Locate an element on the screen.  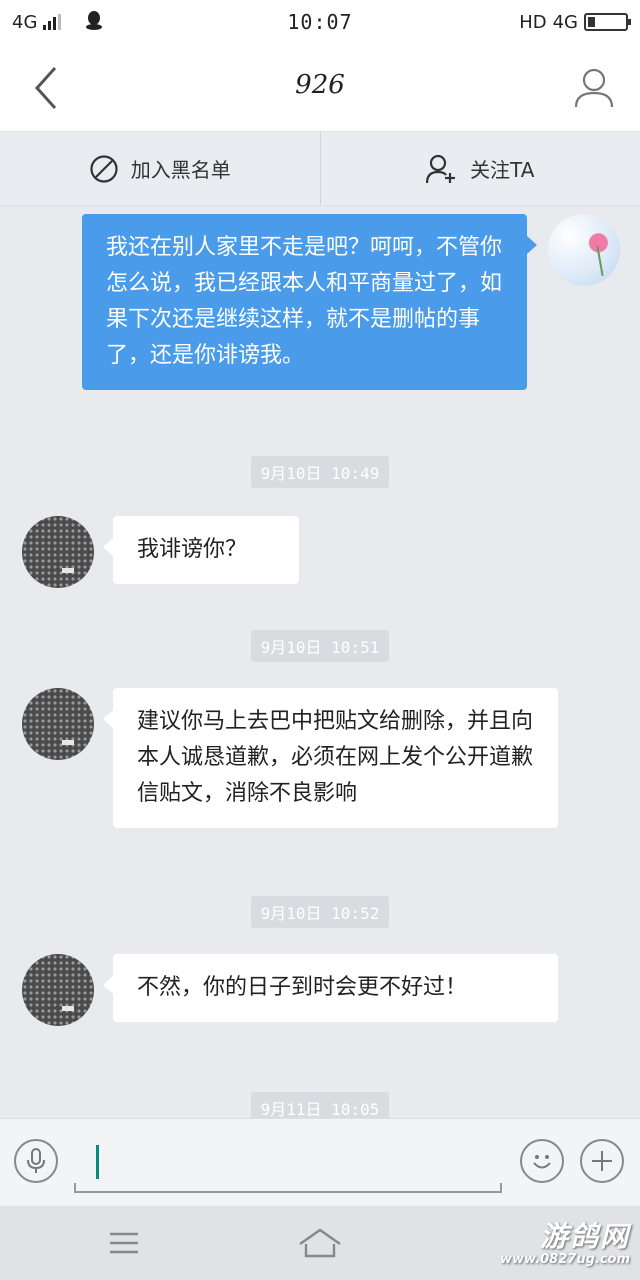
watermark-title: 游鸽网 is located at coordinates (584, 1236).